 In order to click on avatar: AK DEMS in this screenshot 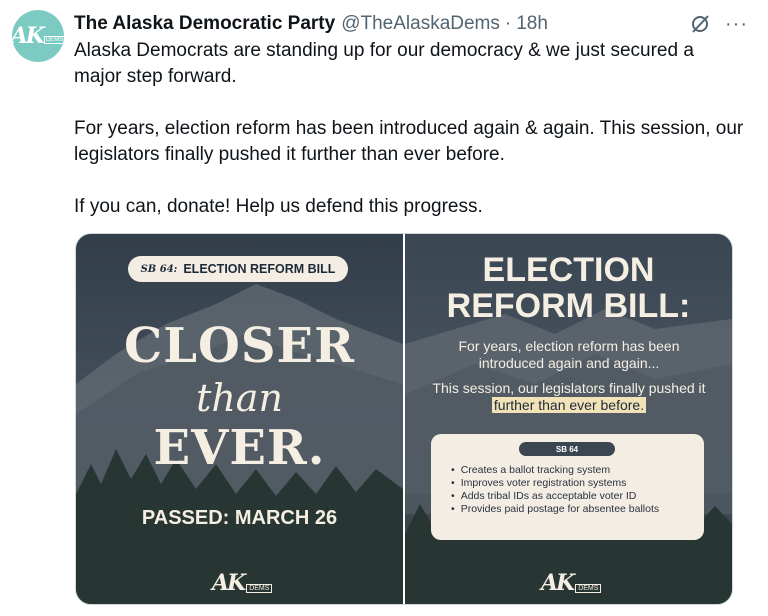, I will do `click(38, 36)`.